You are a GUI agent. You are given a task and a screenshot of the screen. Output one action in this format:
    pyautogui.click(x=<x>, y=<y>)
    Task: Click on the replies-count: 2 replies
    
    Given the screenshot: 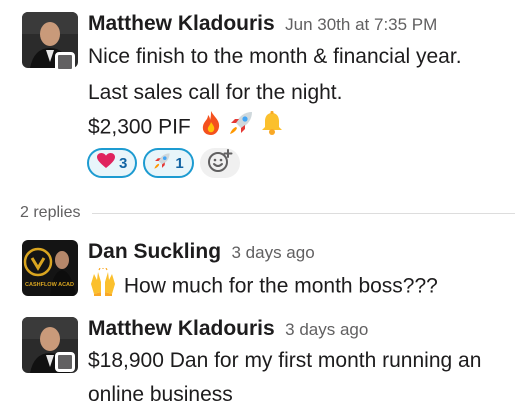 What is the action you would take?
    pyautogui.click(x=50, y=213)
    